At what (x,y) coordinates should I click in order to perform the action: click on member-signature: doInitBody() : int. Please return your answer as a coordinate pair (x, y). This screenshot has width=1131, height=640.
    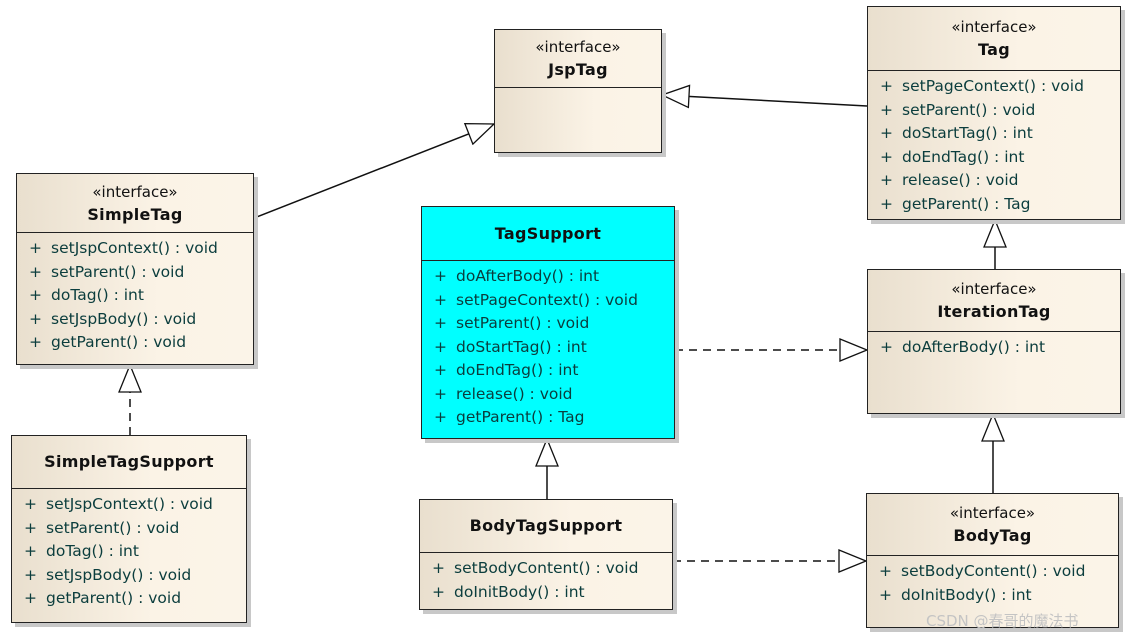
    Looking at the image, I should click on (519, 591).